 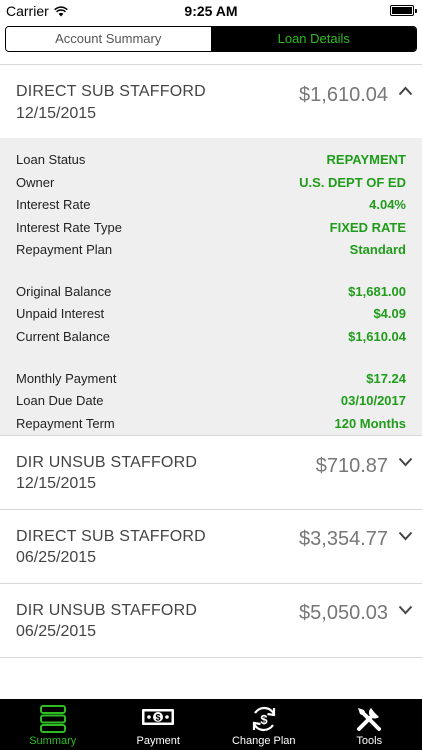 I want to click on detail-row-original-balance: Original Balance $1,681.00, so click(x=211, y=294).